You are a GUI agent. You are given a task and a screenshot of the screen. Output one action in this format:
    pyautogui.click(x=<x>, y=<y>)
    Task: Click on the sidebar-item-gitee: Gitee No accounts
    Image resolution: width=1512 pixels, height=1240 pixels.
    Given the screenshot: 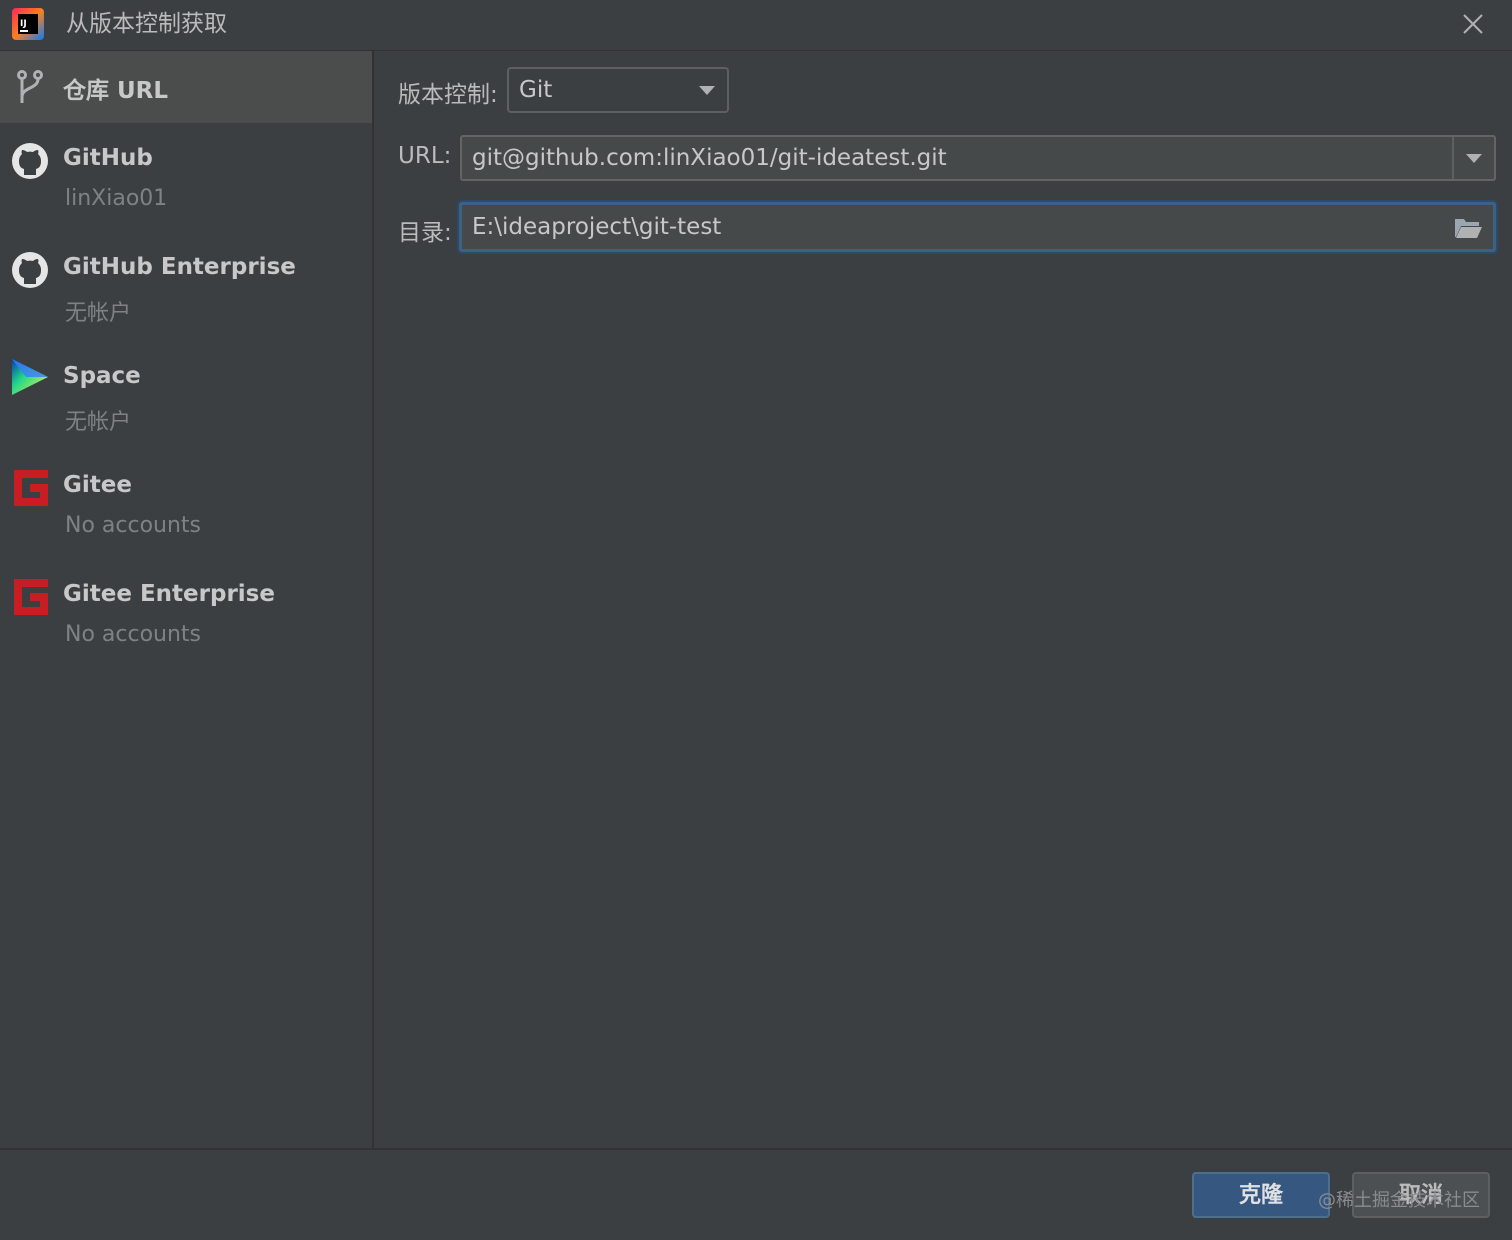 What is the action you would take?
    pyautogui.click(x=186, y=508)
    